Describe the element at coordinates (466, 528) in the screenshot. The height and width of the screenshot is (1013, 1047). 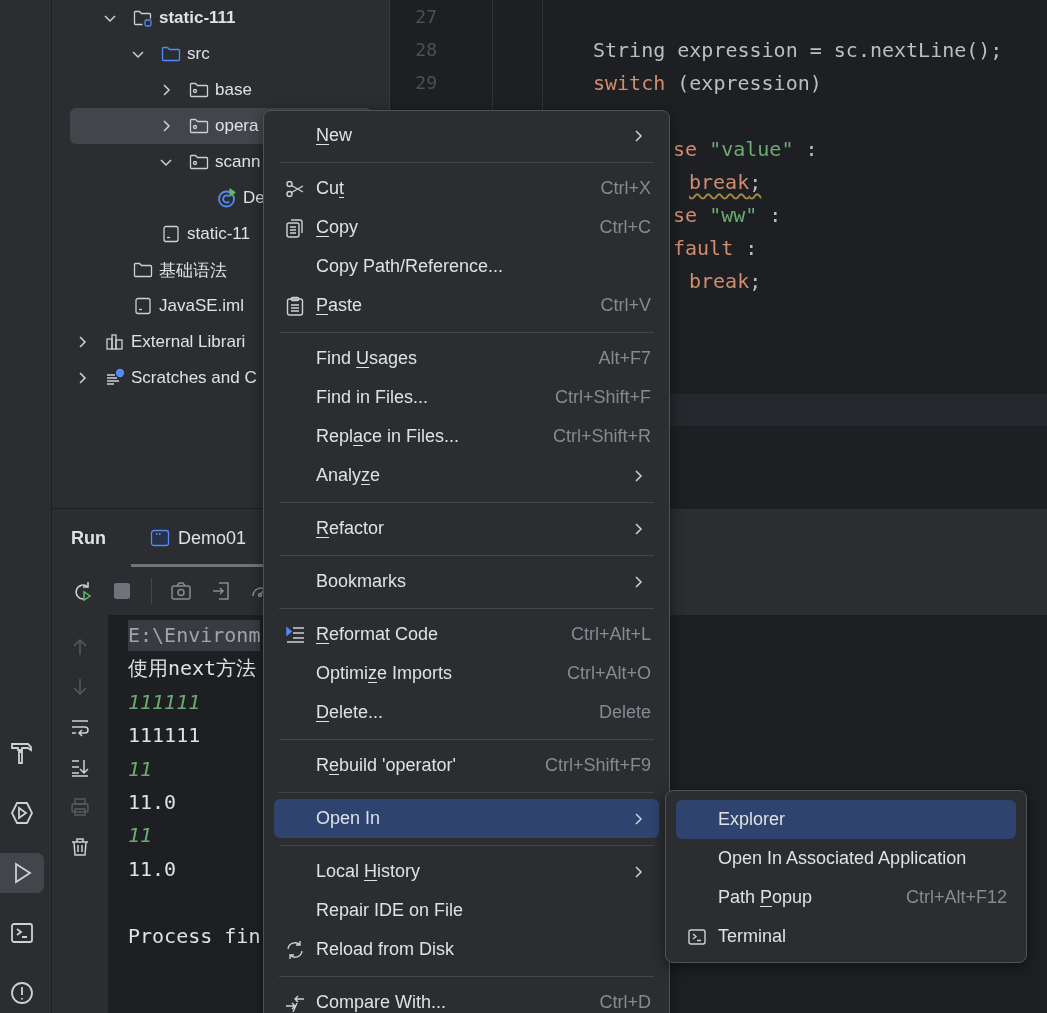
I see `menu-item: Refactor` at that location.